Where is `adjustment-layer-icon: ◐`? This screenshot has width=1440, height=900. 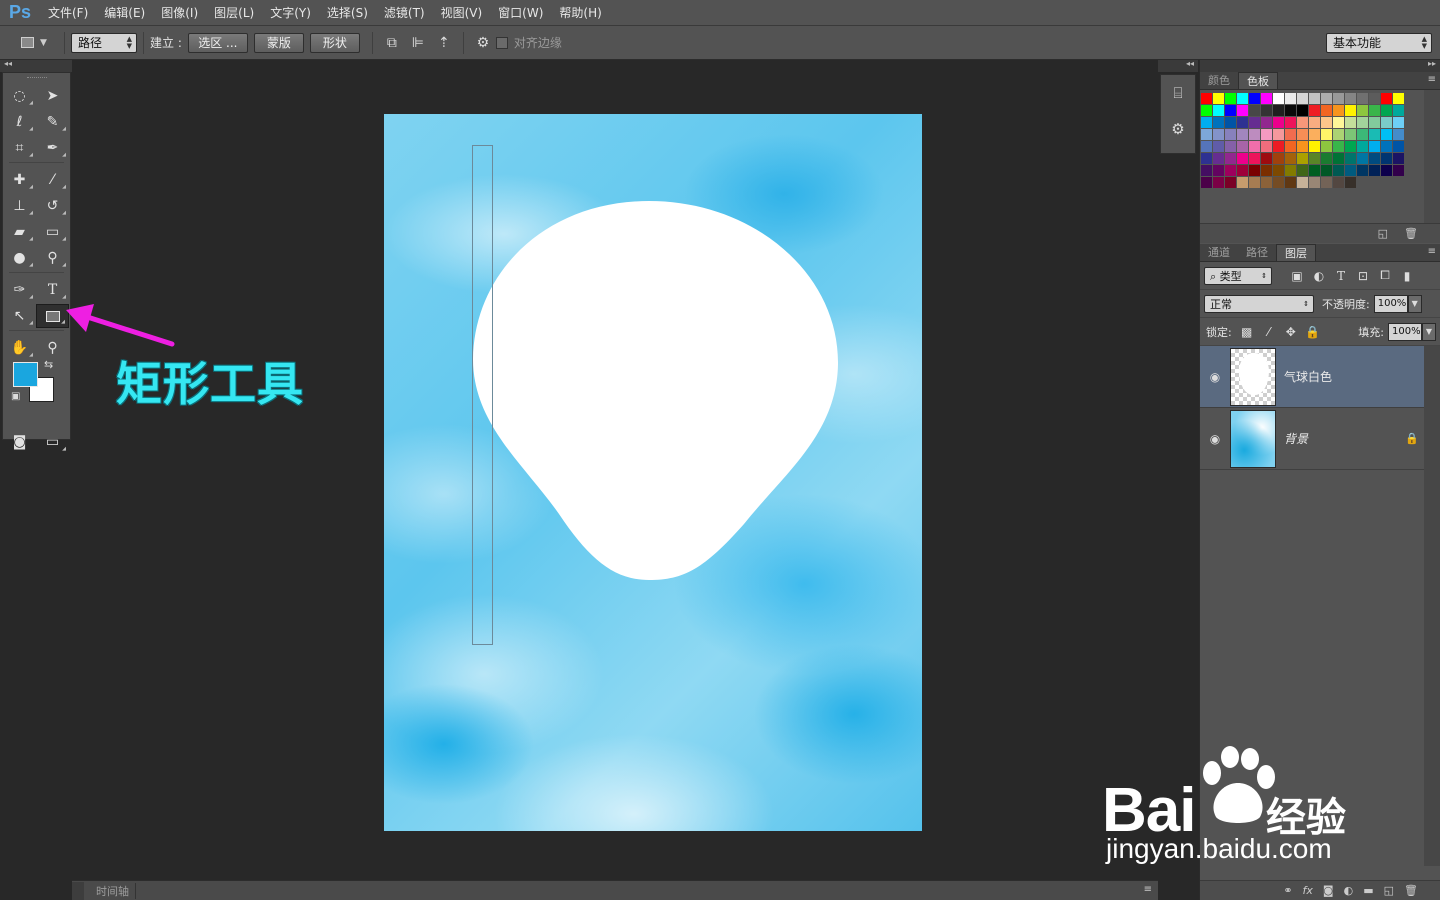
adjustment-layer-icon: ◐ is located at coordinates (1349, 890).